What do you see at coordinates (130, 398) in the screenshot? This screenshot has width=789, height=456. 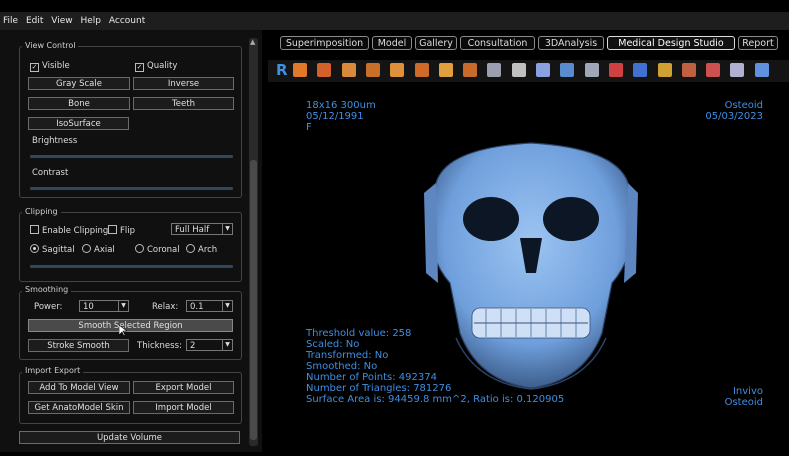 I see `import-export-group` at bounding box center [130, 398].